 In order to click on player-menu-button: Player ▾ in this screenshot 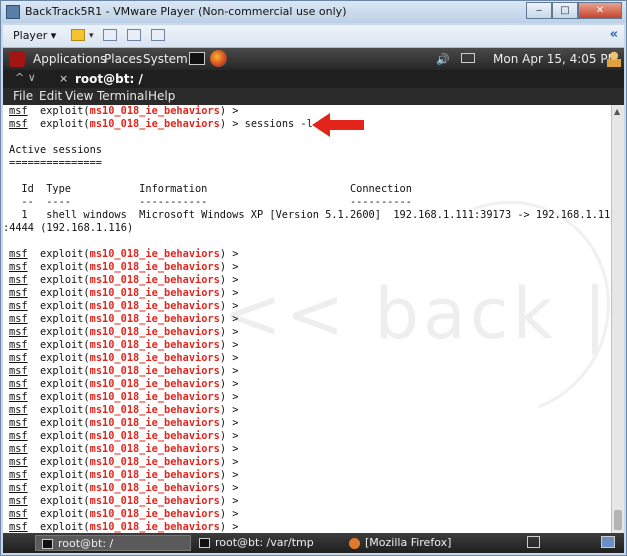, I will do `click(34, 35)`.